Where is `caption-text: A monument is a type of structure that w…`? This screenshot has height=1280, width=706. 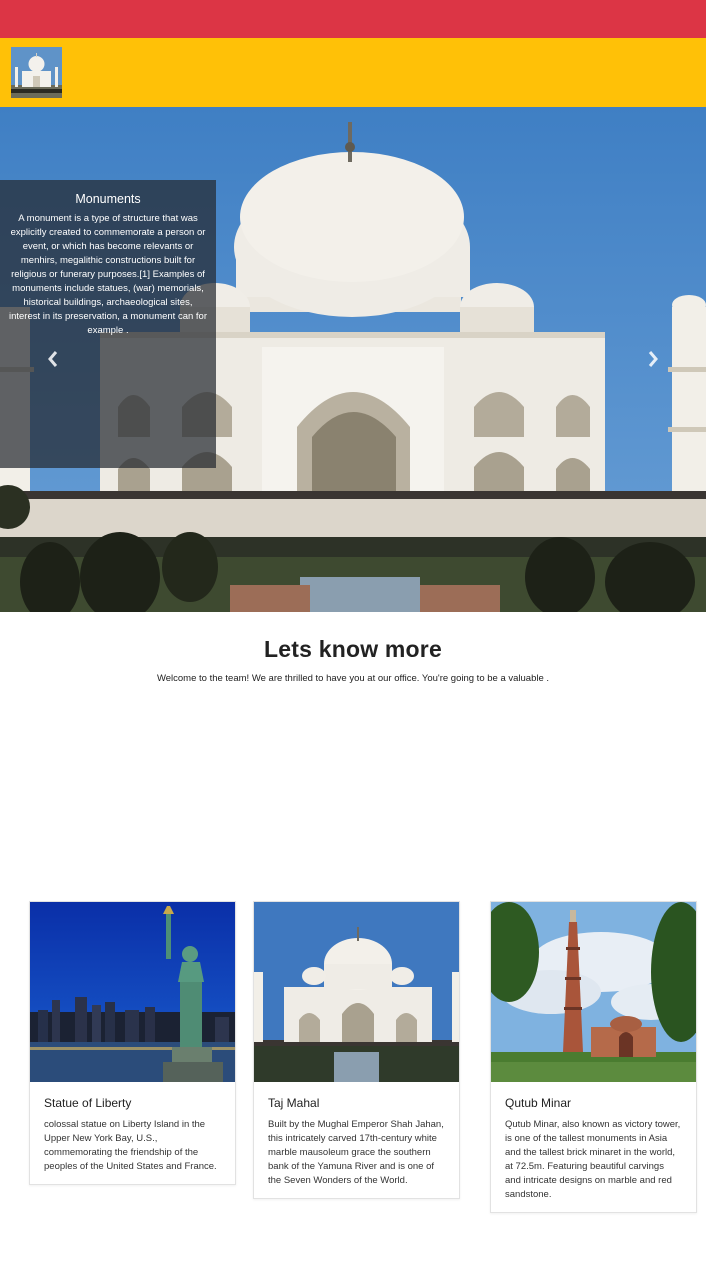
caption-text: A monument is a type of structure that w… is located at coordinates (107, 274).